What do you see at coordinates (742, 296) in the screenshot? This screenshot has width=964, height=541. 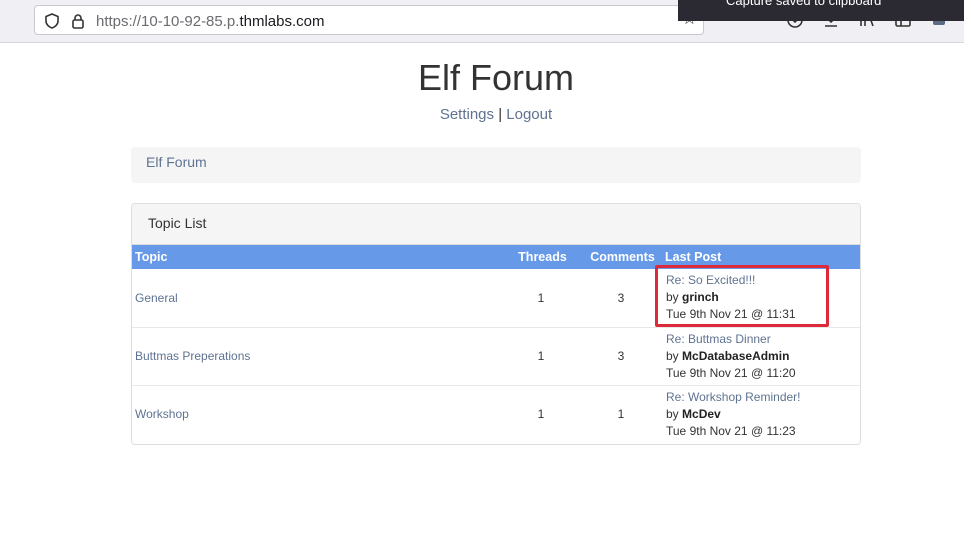 I see `highlight-annotation-box` at bounding box center [742, 296].